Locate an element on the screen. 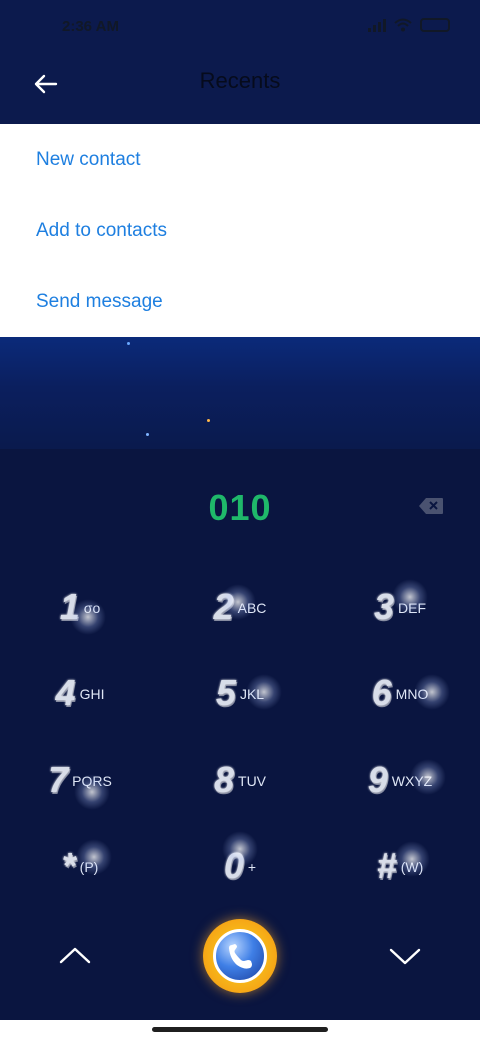 Image resolution: width=480 pixels, height=1040 pixels. key-4: 4 GHI is located at coordinates (80, 693).